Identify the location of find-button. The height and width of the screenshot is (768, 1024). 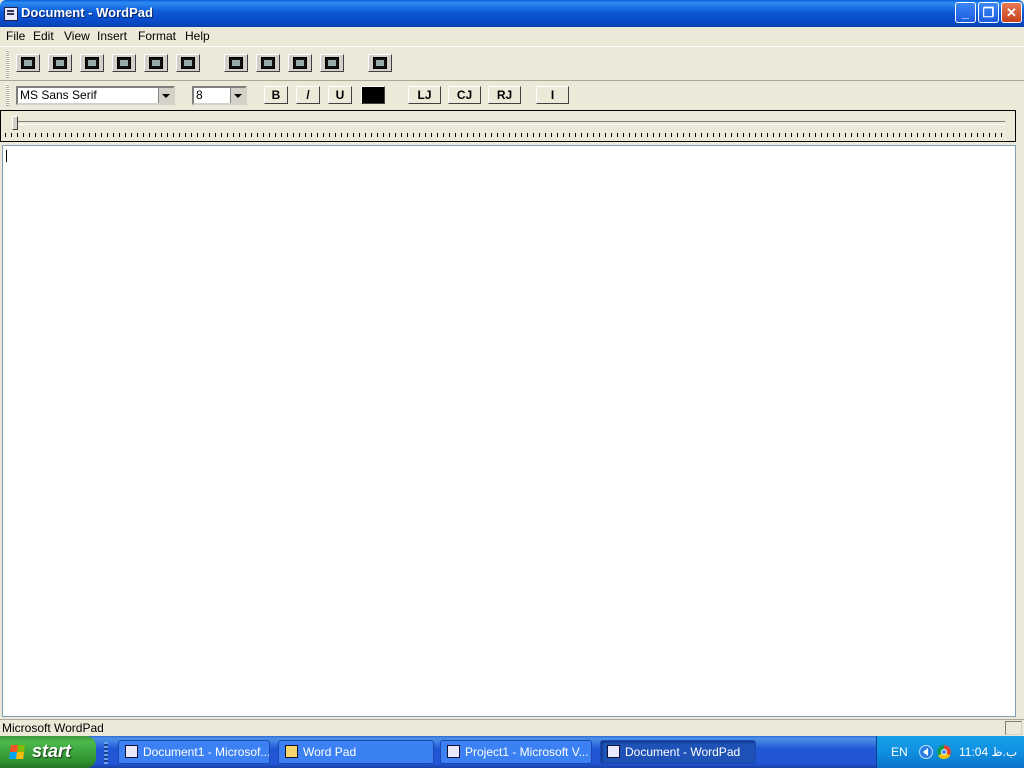
(188, 63).